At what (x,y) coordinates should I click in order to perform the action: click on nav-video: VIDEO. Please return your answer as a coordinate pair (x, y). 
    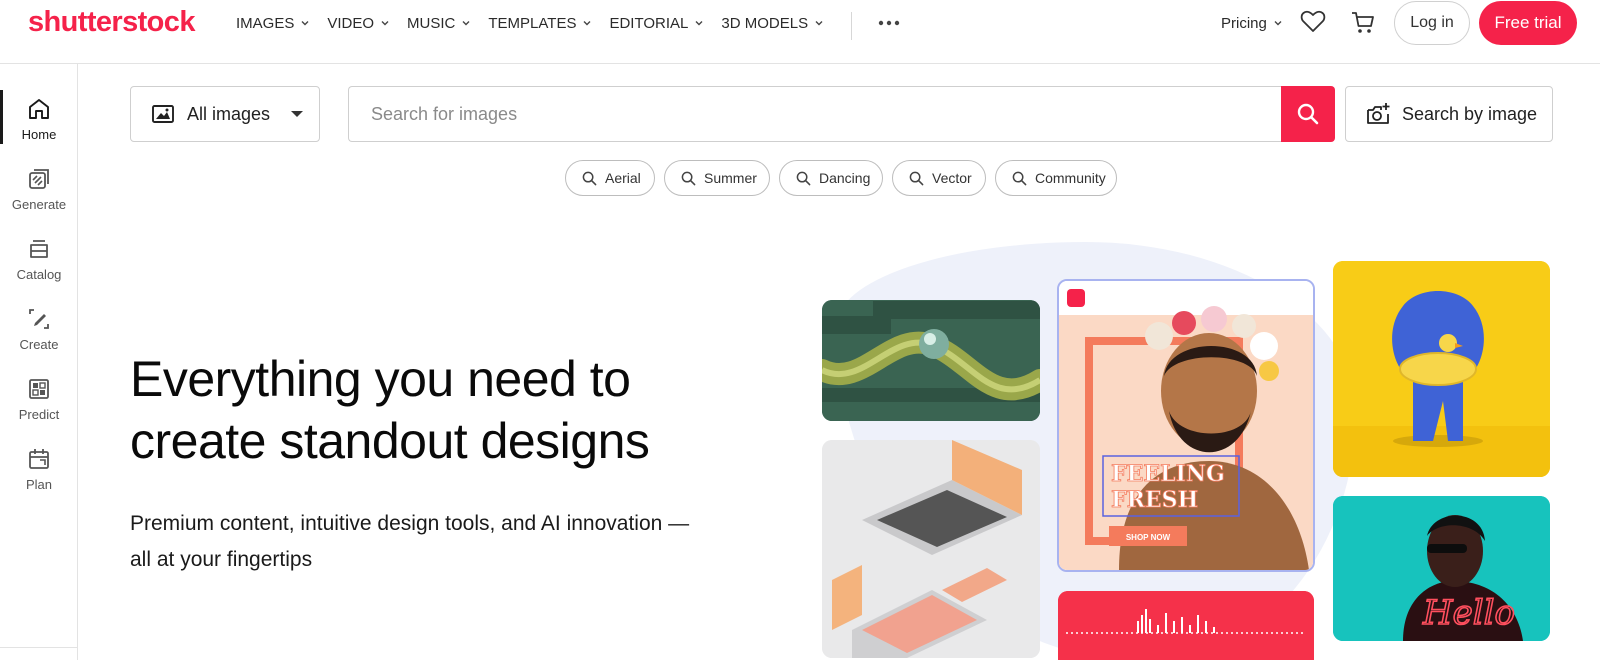
    Looking at the image, I should click on (358, 23).